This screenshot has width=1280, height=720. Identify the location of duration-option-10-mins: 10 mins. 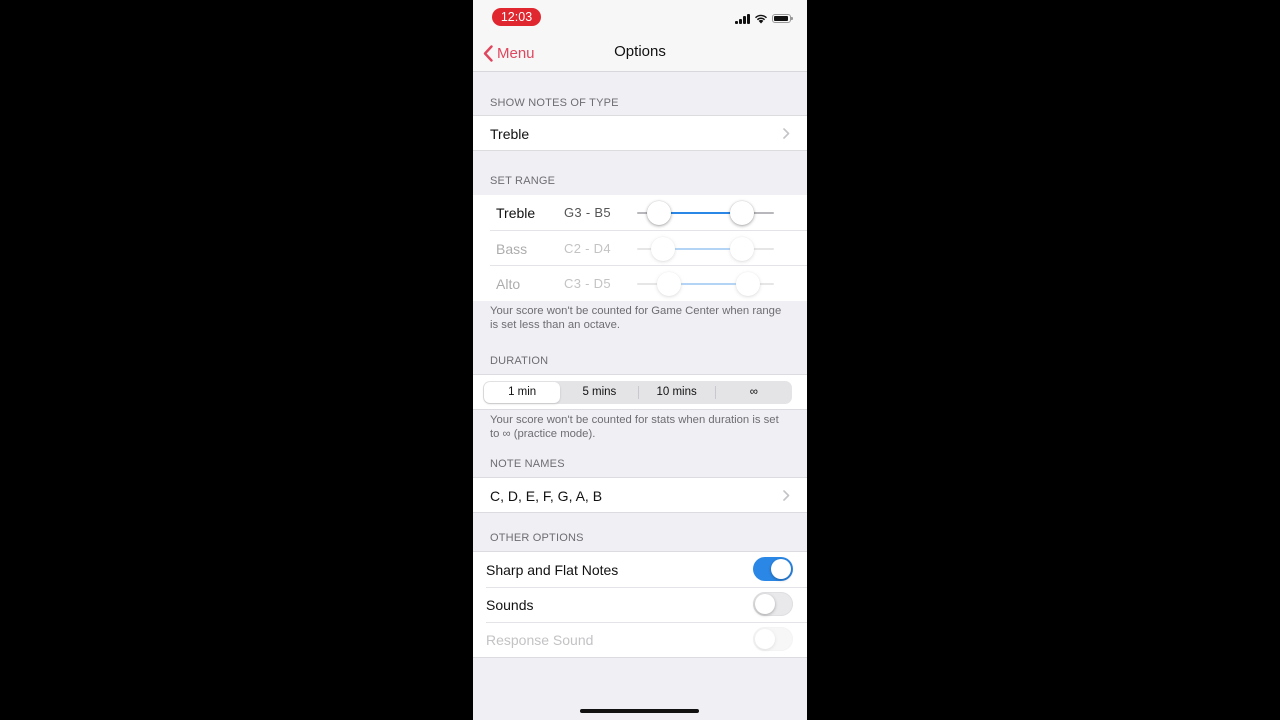
(677, 392).